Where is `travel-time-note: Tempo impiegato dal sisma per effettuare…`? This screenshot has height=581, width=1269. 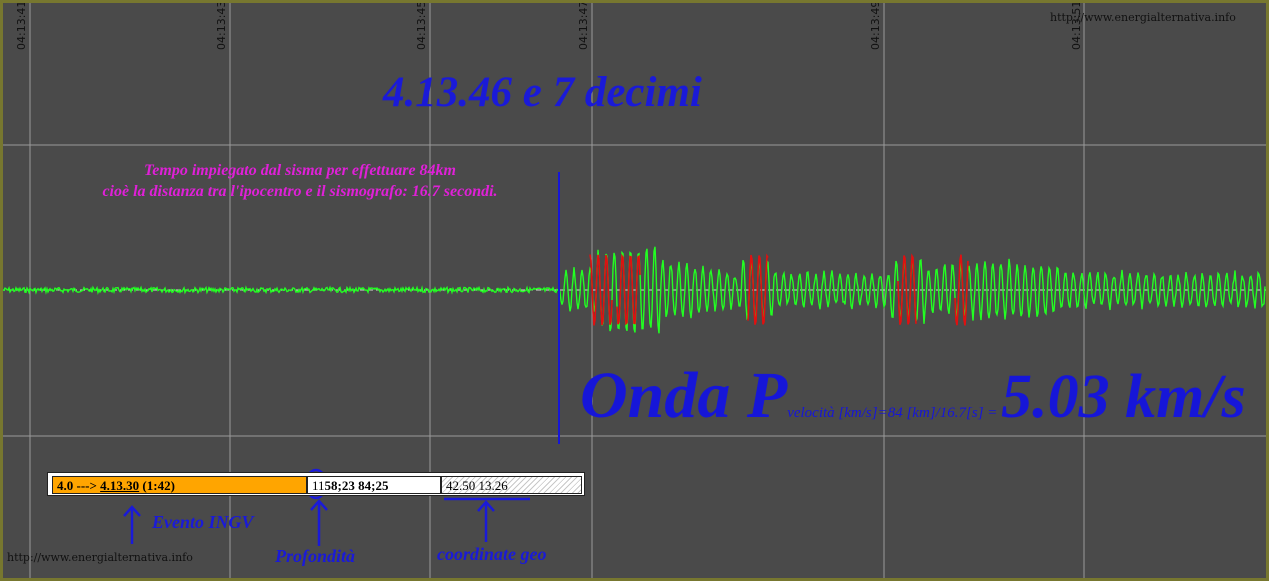 travel-time-note: Tempo impiegato dal sisma per effettuare… is located at coordinates (300, 181).